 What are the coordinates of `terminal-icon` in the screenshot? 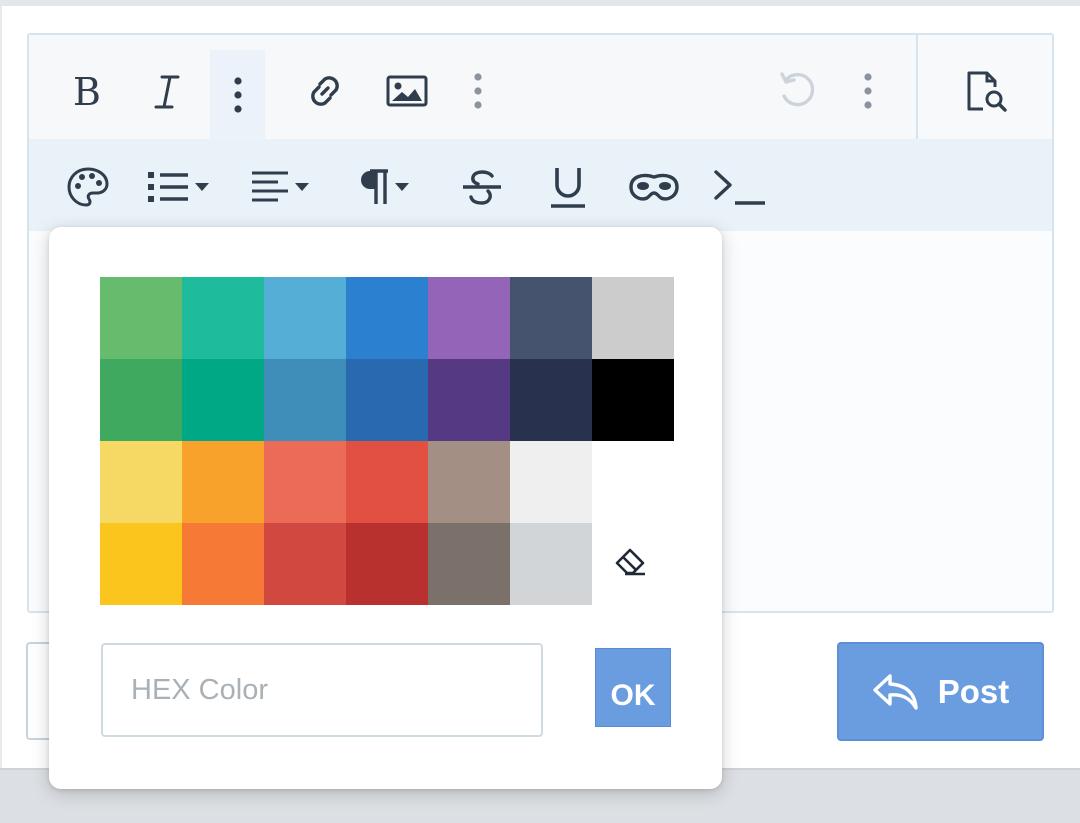 It's located at (739, 187).